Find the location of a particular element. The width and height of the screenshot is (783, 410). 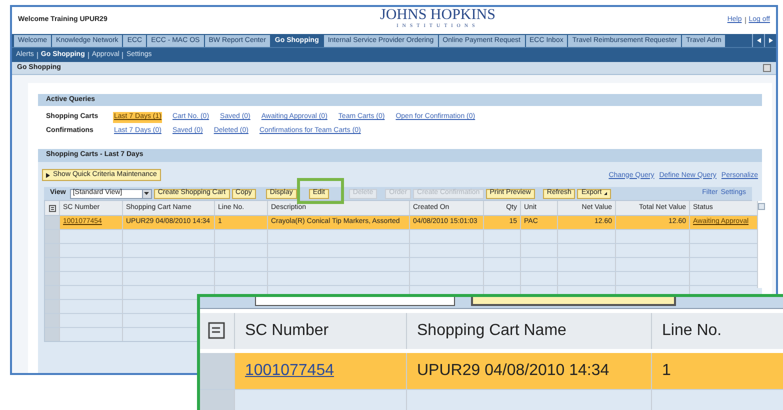

scroll-left-button is located at coordinates (758, 40).